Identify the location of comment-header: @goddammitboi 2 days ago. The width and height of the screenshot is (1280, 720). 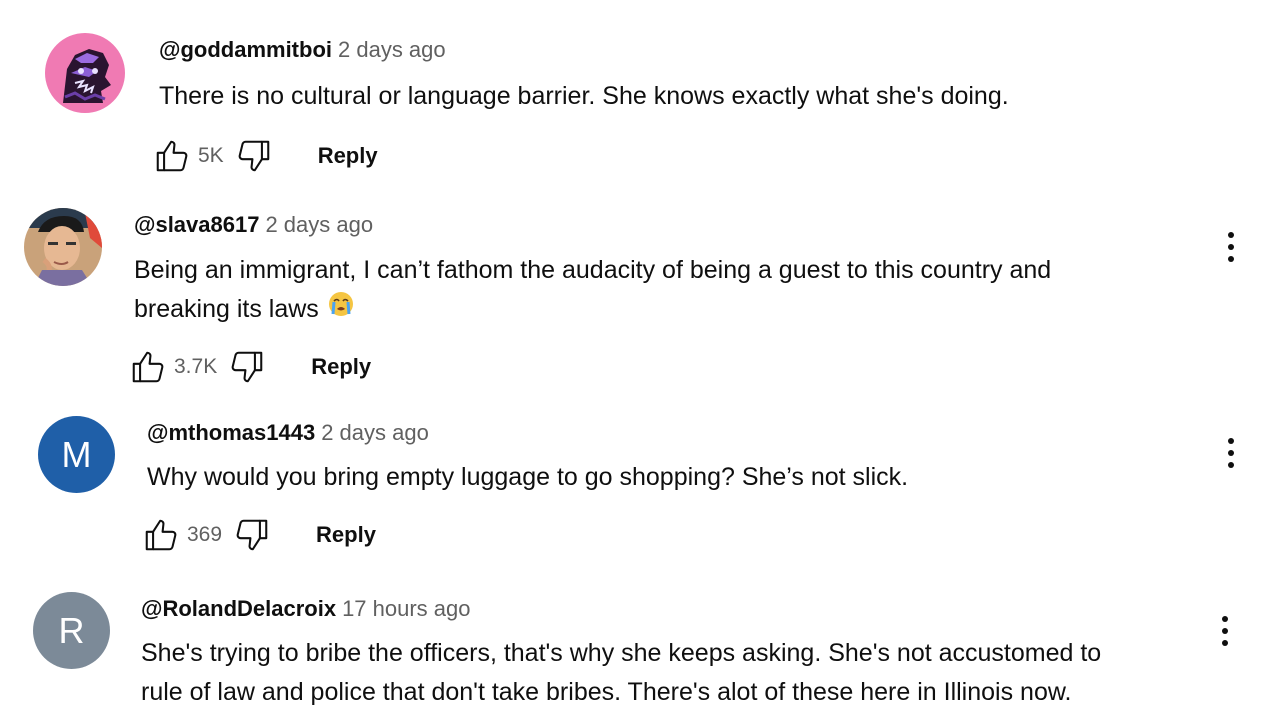
(302, 50).